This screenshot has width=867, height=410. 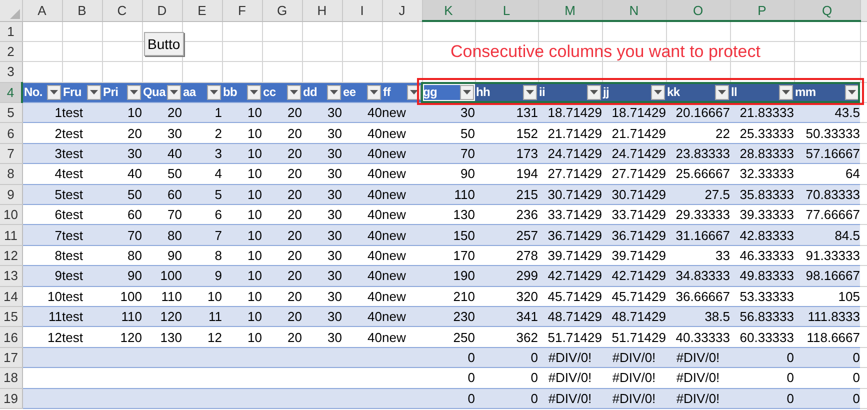 What do you see at coordinates (634, 337) in the screenshot?
I see `table-cell: 51.71429` at bounding box center [634, 337].